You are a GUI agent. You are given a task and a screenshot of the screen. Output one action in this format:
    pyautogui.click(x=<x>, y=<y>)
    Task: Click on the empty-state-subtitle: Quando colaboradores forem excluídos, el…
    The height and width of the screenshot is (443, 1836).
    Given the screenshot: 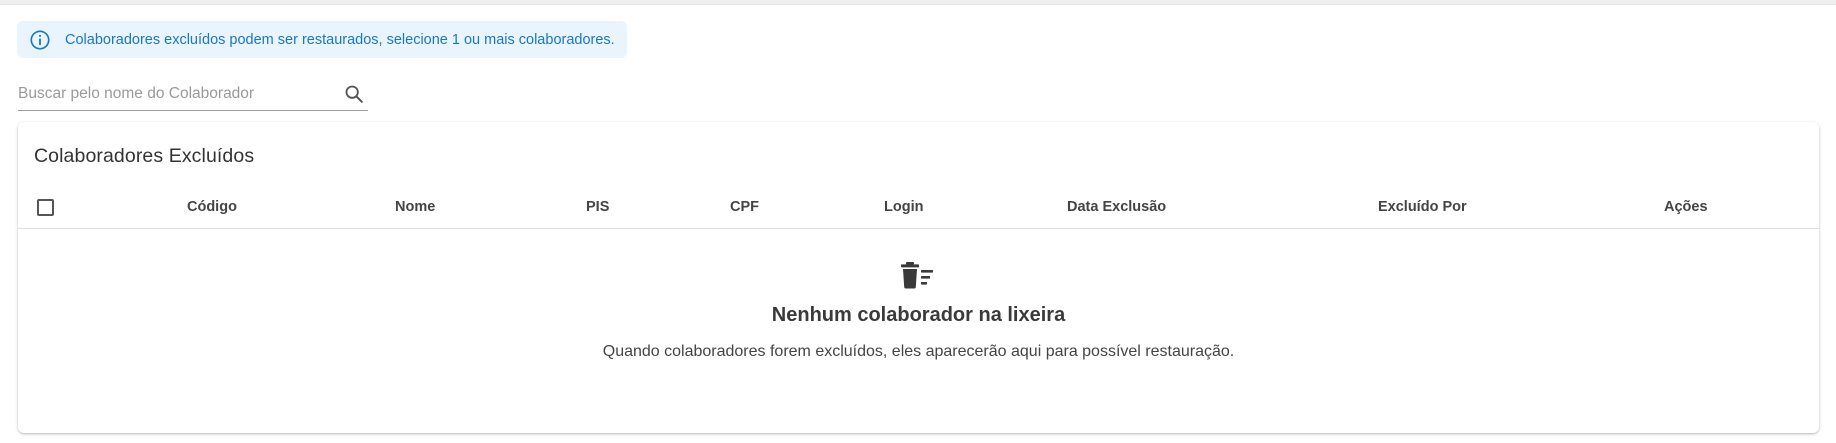 What is the action you would take?
    pyautogui.click(x=918, y=351)
    